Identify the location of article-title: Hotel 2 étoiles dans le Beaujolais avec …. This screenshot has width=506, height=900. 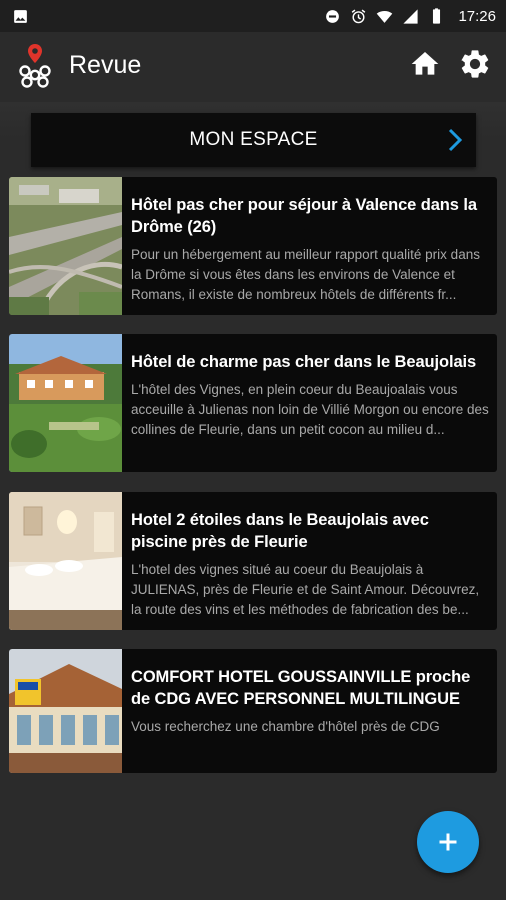
(280, 531).